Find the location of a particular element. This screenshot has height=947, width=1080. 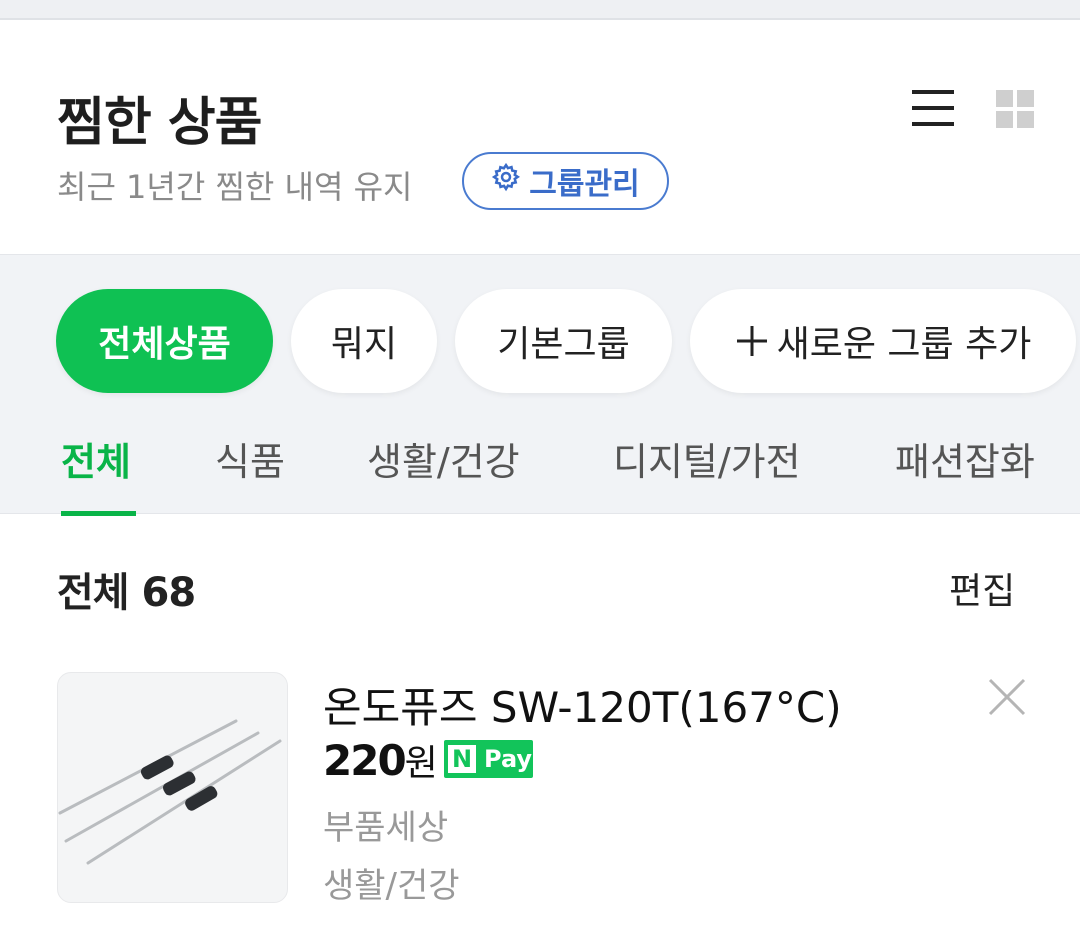

add-group-chip: 새로운 그룹 추가 is located at coordinates (883, 341).